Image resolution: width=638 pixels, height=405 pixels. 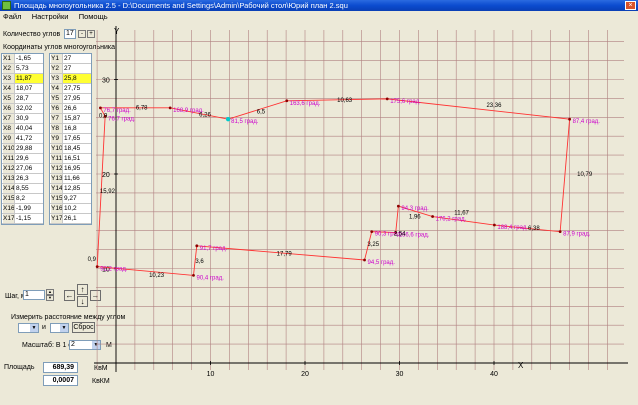 What do you see at coordinates (28, 98) in the screenshot?
I see `x-value-field: 28,7` at bounding box center [28, 98].